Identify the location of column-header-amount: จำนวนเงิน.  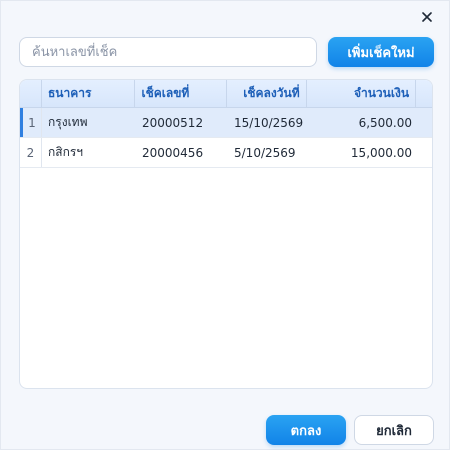
(362, 93).